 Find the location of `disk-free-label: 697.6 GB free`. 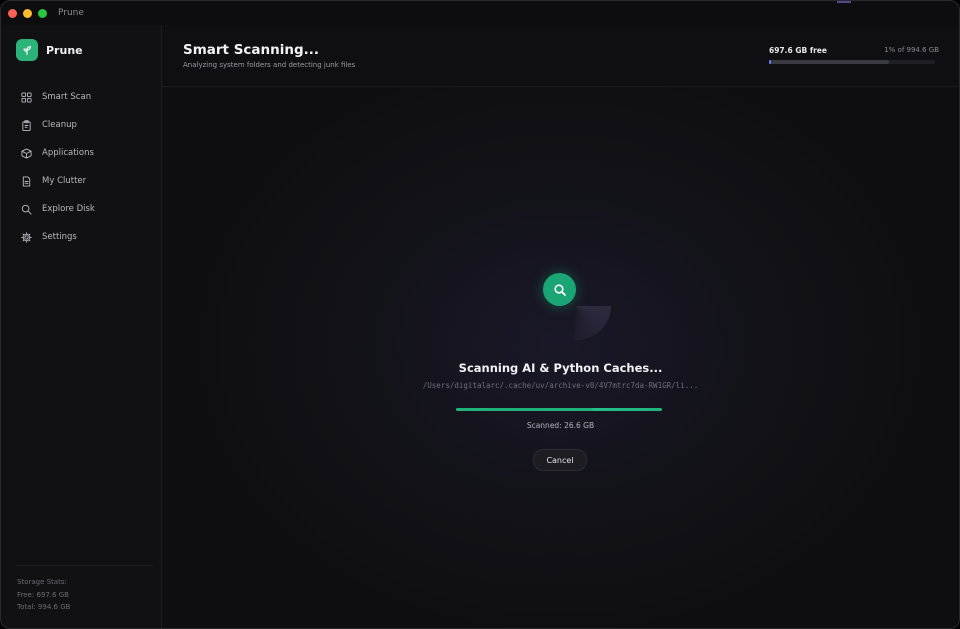

disk-free-label: 697.6 GB free is located at coordinates (798, 50).